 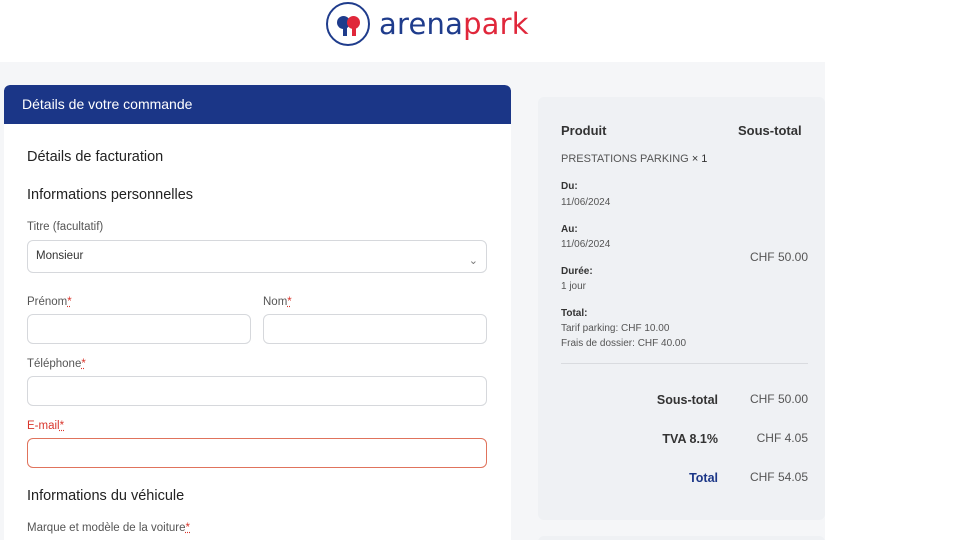 I want to click on summary-divider, so click(x=684, y=363).